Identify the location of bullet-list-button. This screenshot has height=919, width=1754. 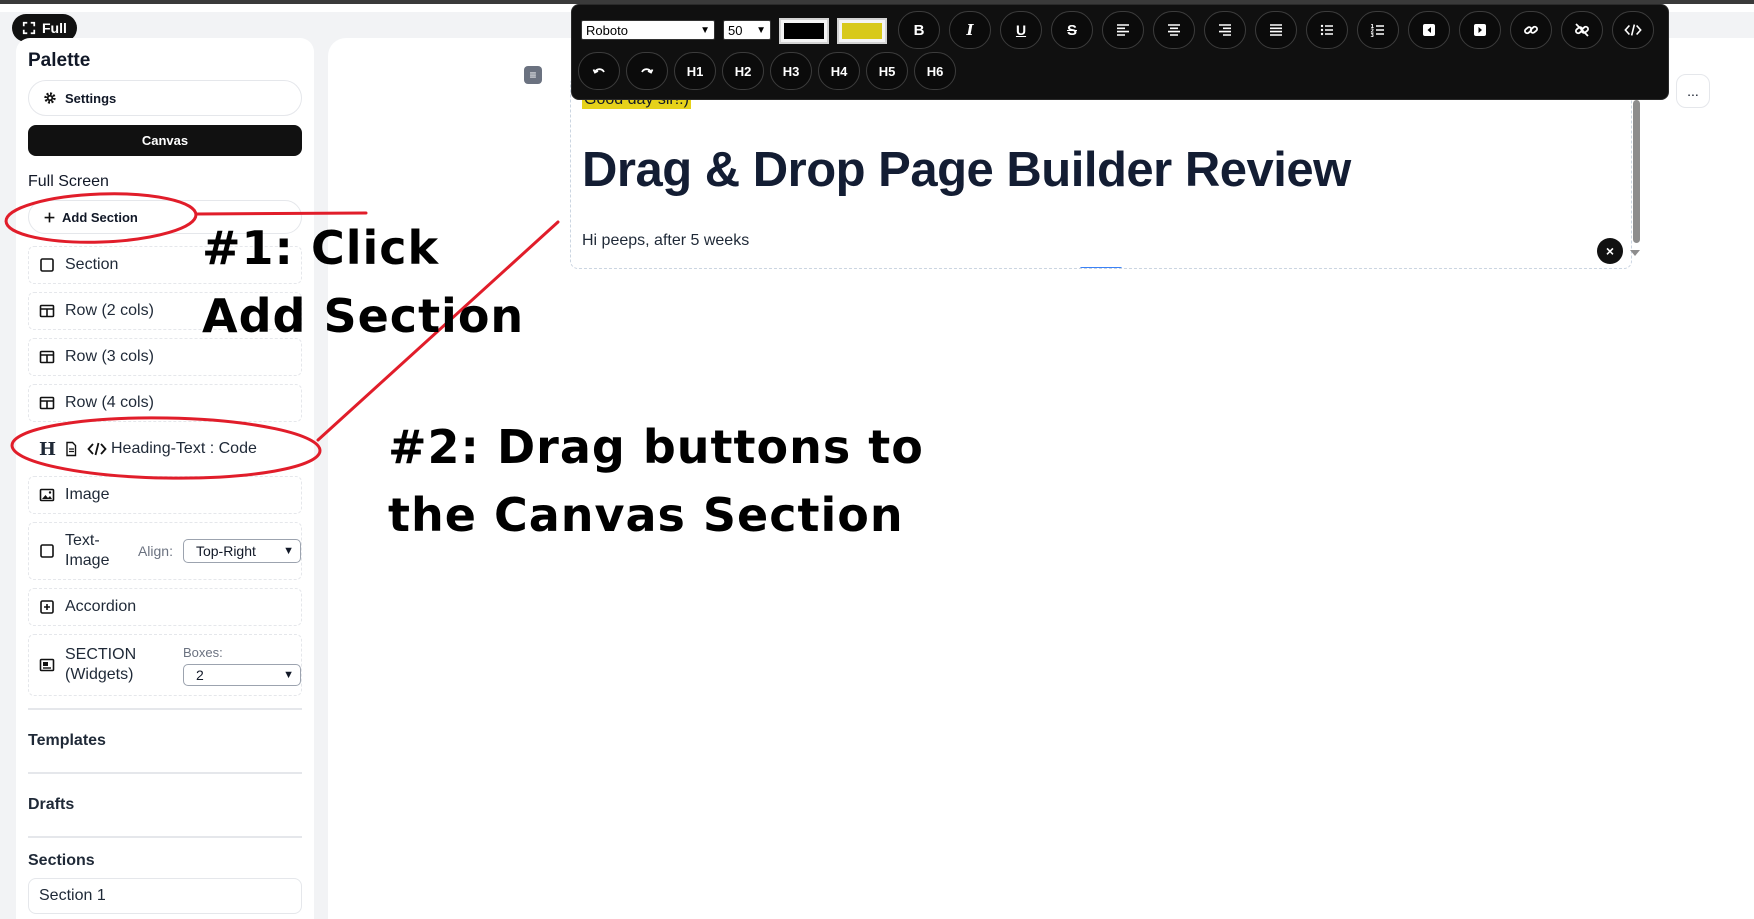
(1327, 30).